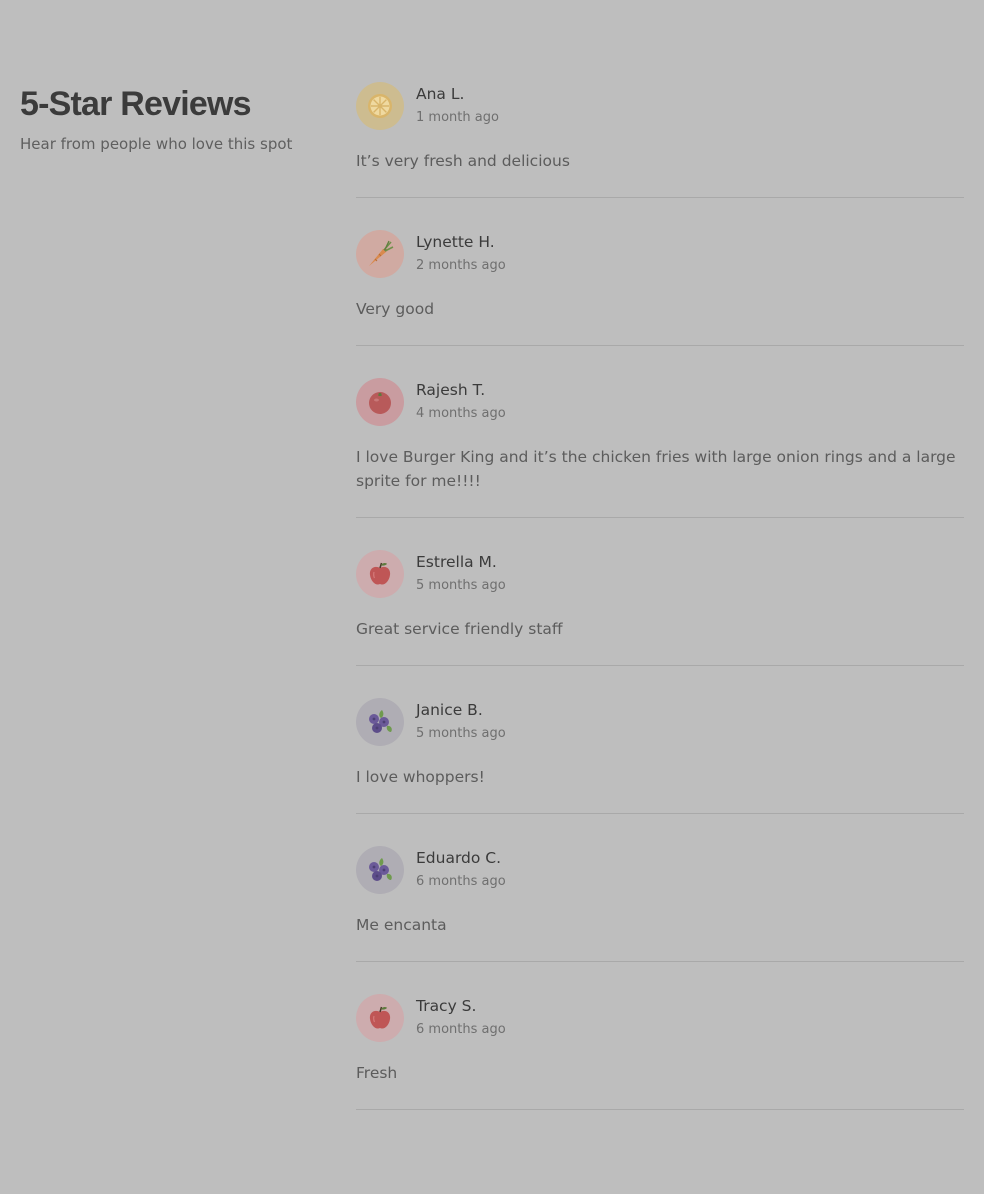  What do you see at coordinates (461, 265) in the screenshot?
I see `review-time: 2 months ago` at bounding box center [461, 265].